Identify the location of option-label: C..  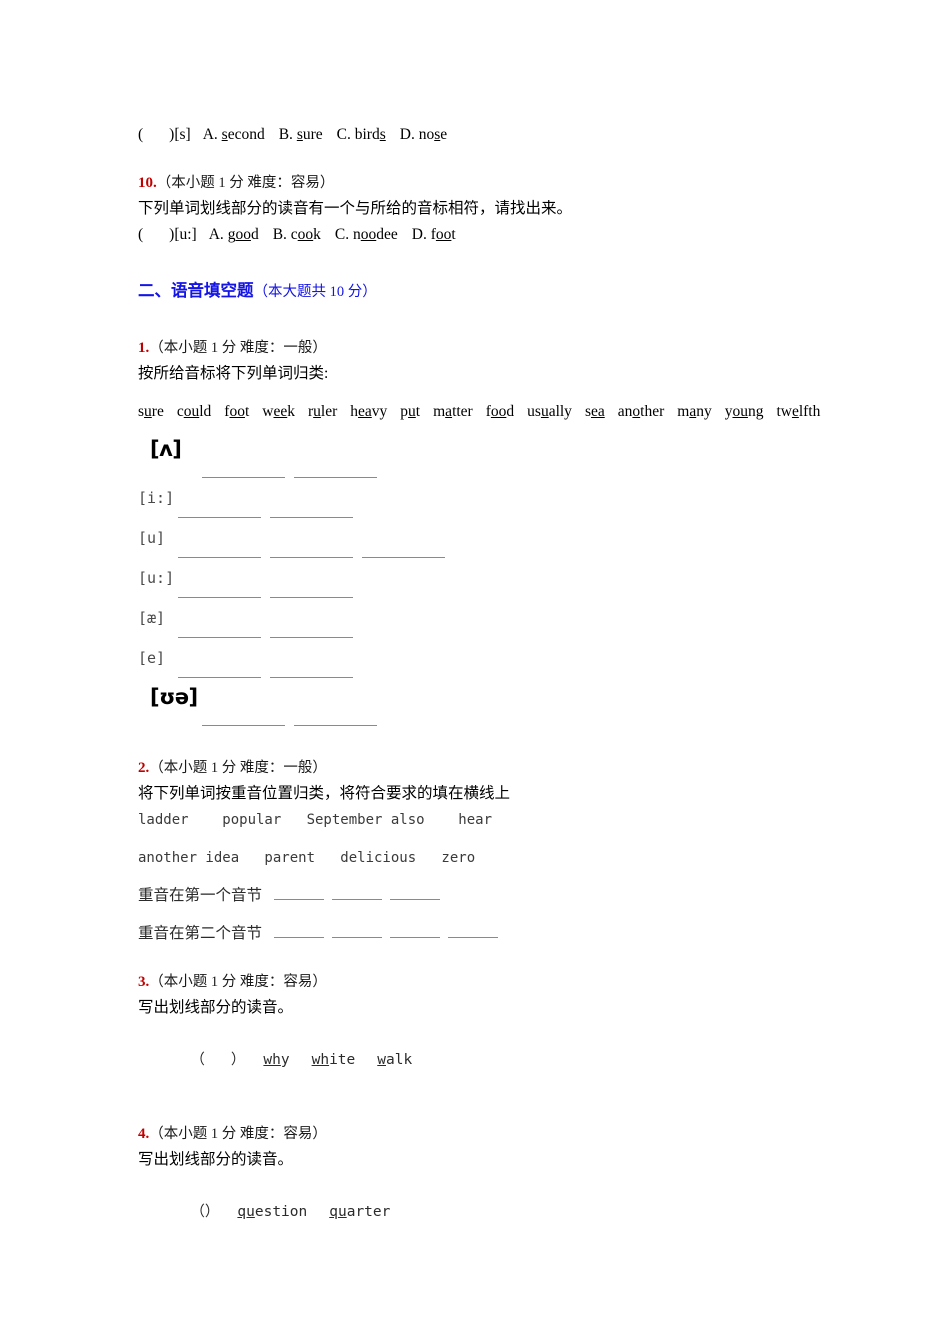
(345, 134).